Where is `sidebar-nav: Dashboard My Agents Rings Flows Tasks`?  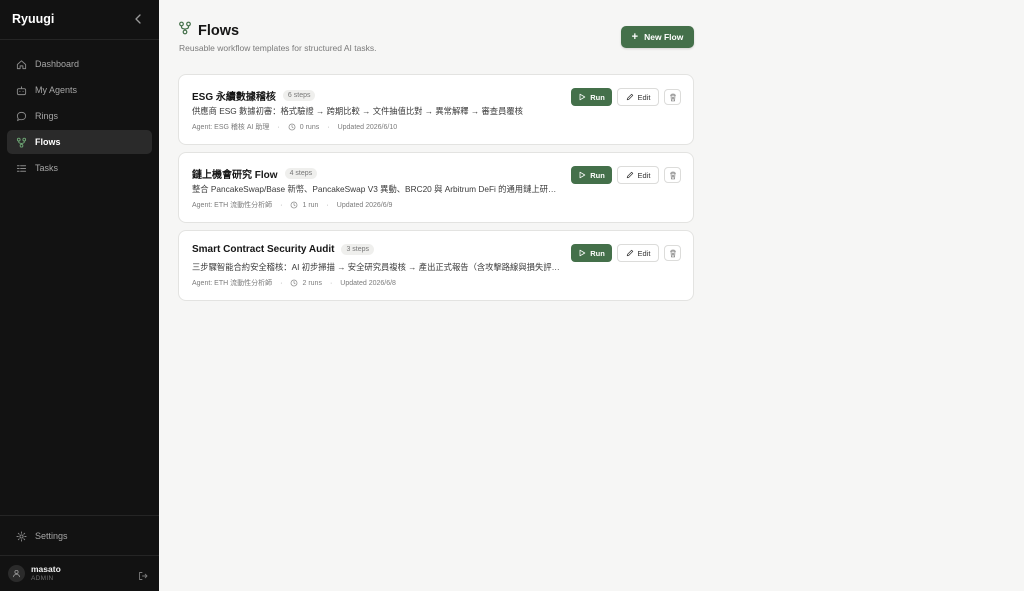 sidebar-nav: Dashboard My Agents Rings Flows Tasks is located at coordinates (79, 117).